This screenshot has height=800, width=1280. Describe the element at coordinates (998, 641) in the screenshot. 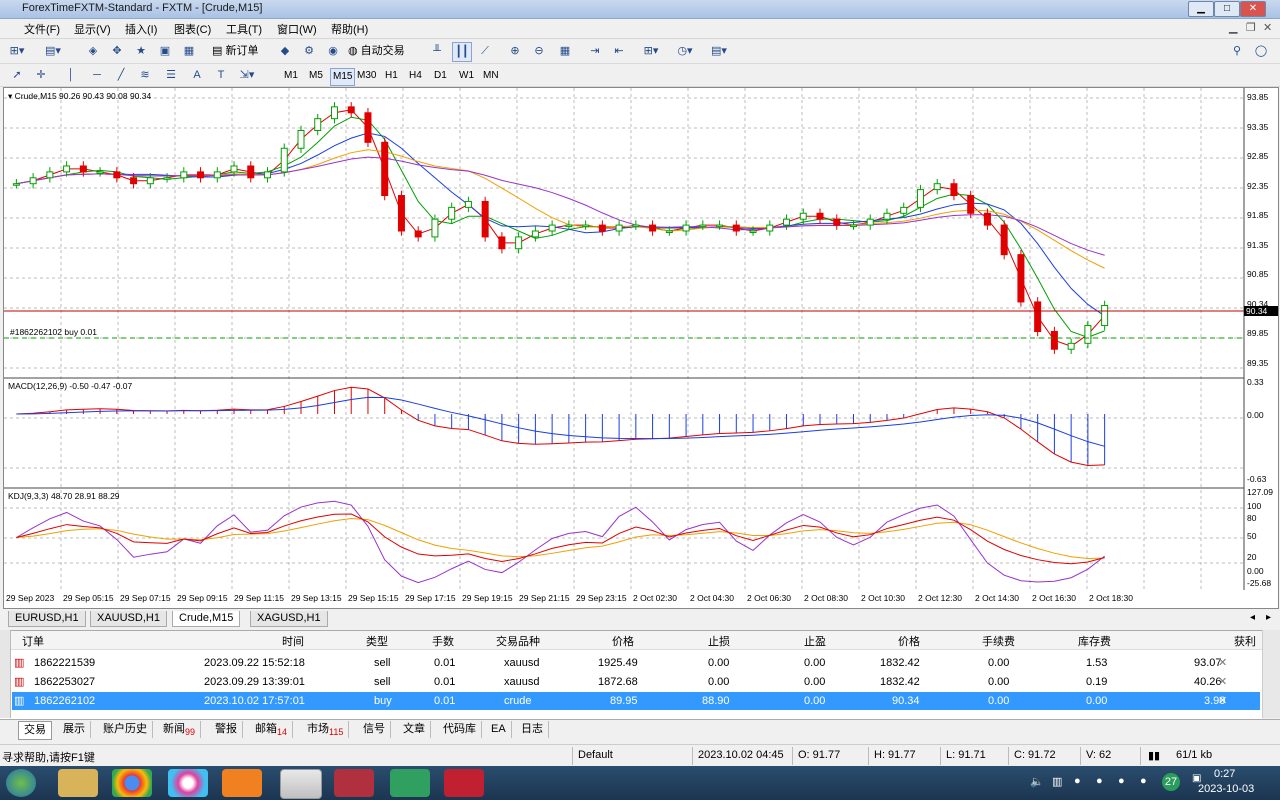

I see `col-commission: 手续费` at that location.